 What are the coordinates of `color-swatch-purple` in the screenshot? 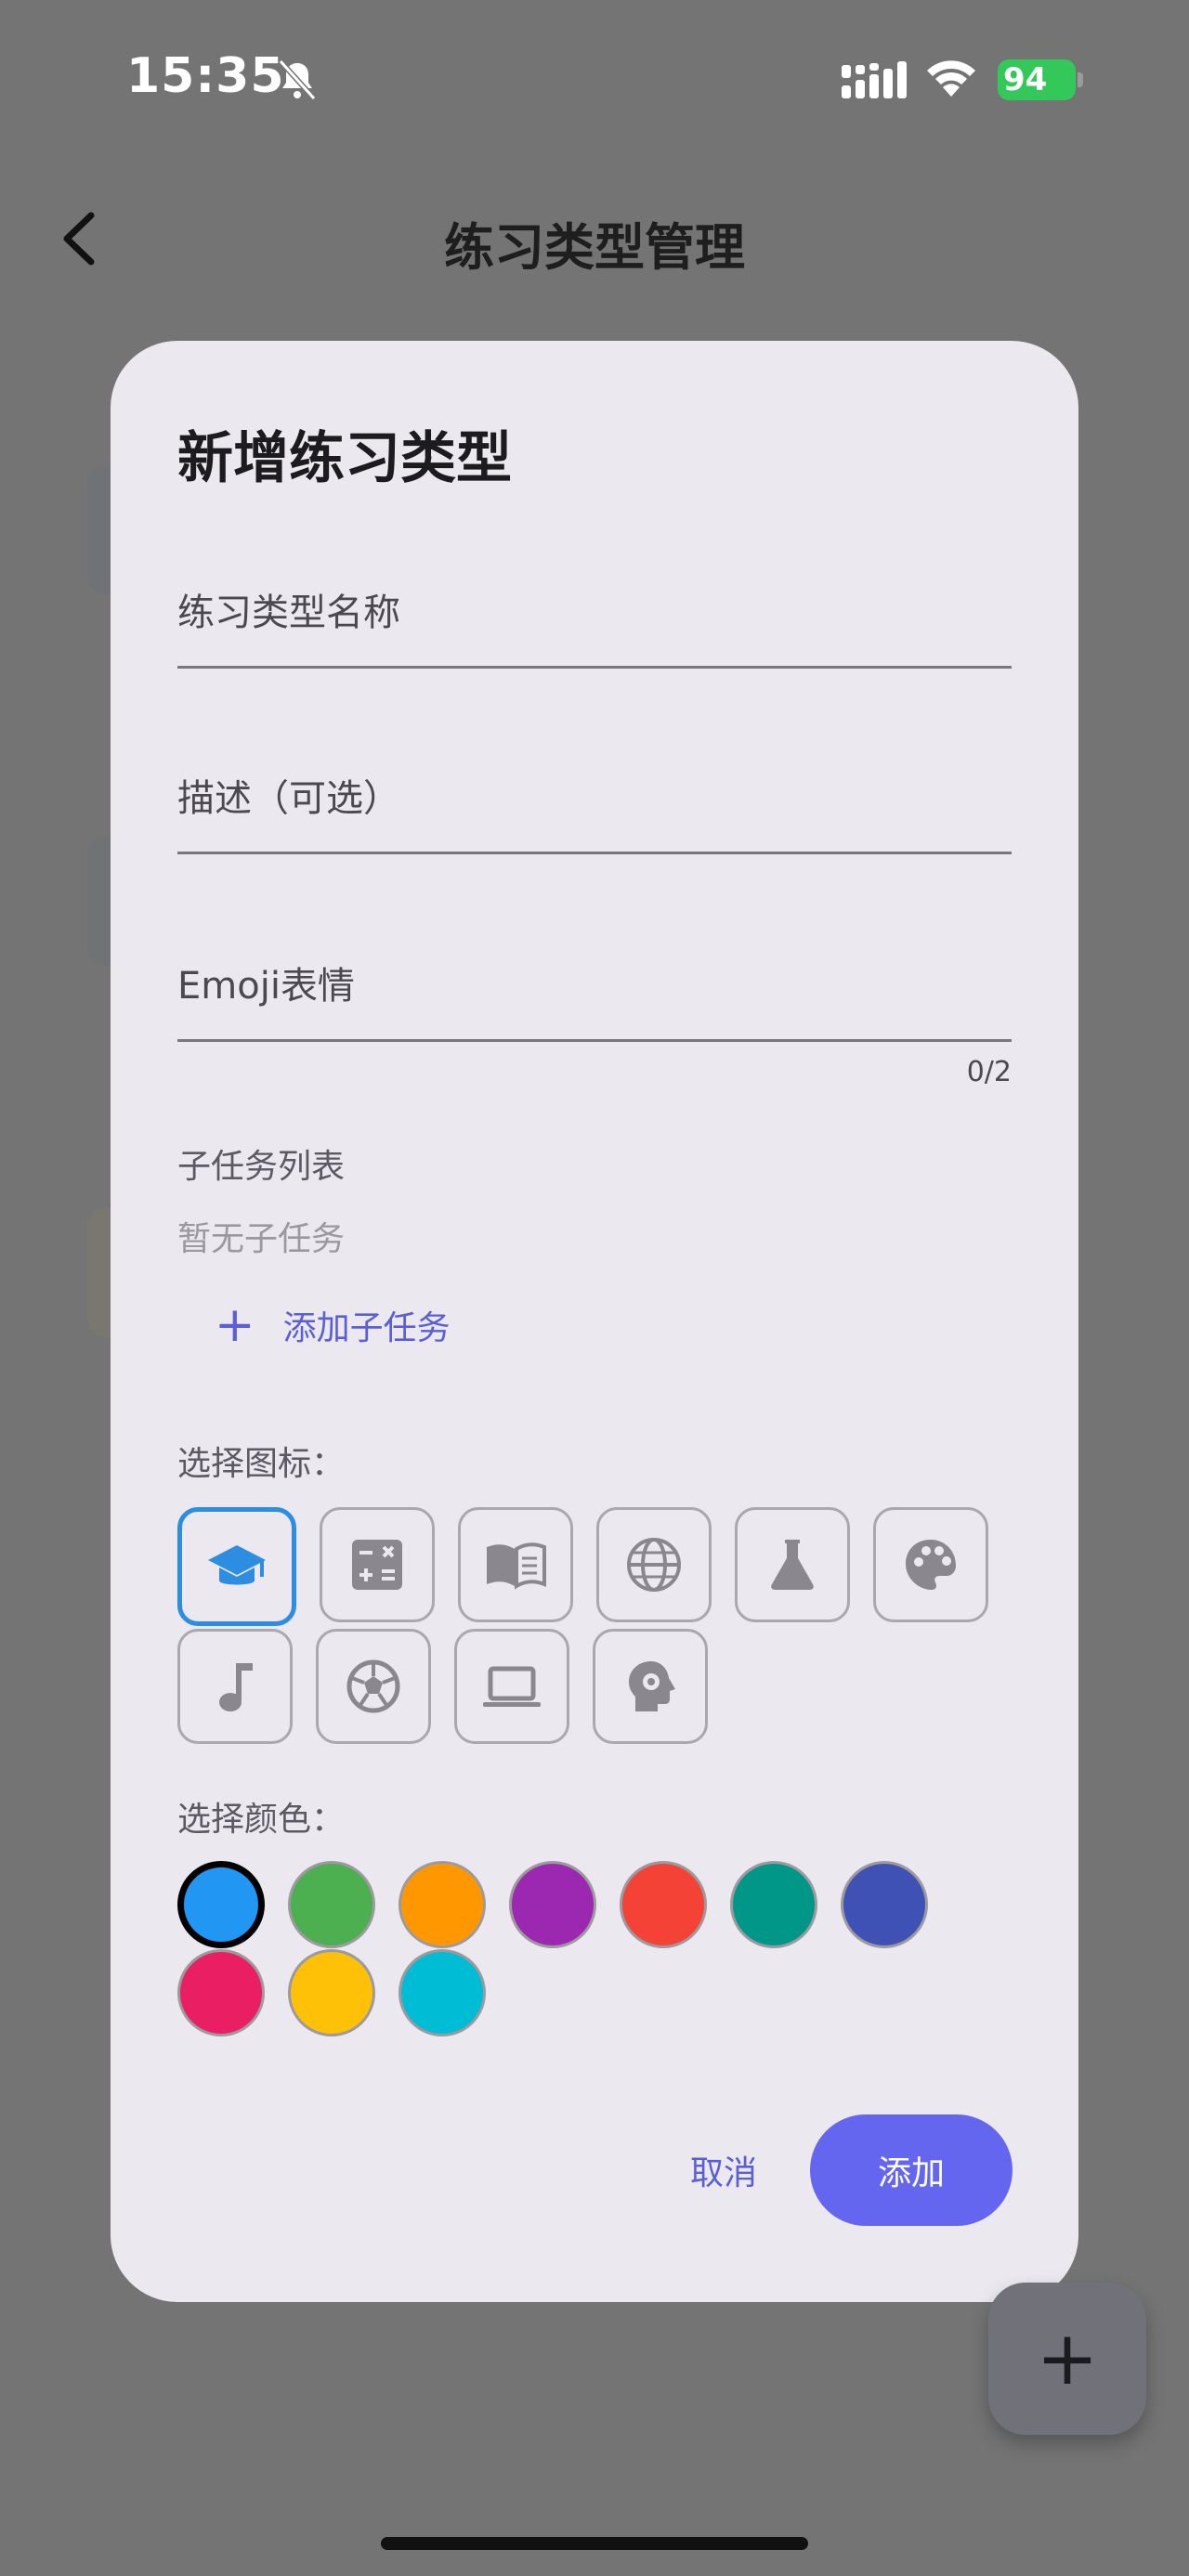 It's located at (552, 1904).